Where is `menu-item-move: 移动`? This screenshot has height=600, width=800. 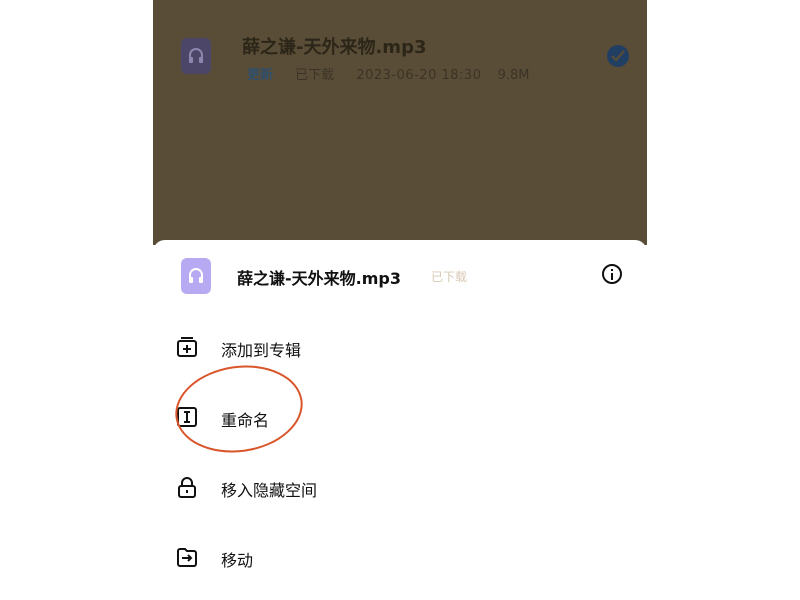 menu-item-move: 移动 is located at coordinates (400, 556).